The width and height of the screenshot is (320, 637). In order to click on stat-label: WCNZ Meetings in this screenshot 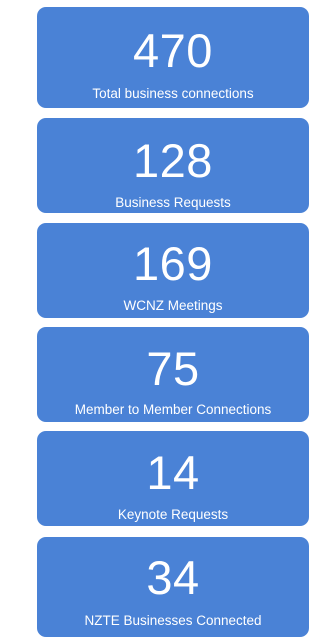, I will do `click(173, 305)`.